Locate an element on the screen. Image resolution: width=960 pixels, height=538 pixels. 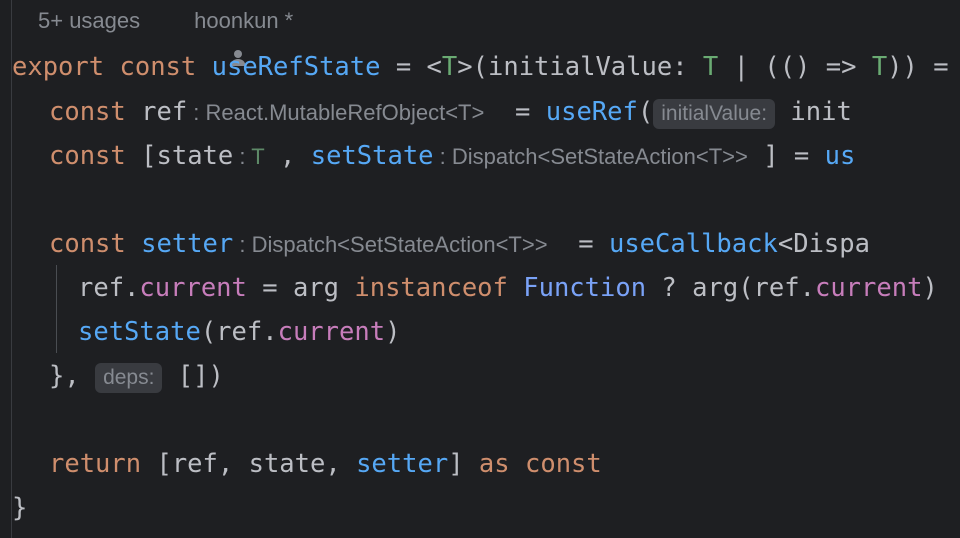
line-const-ref-token-3: : React.MutableRefObject<T> is located at coordinates (336, 112).